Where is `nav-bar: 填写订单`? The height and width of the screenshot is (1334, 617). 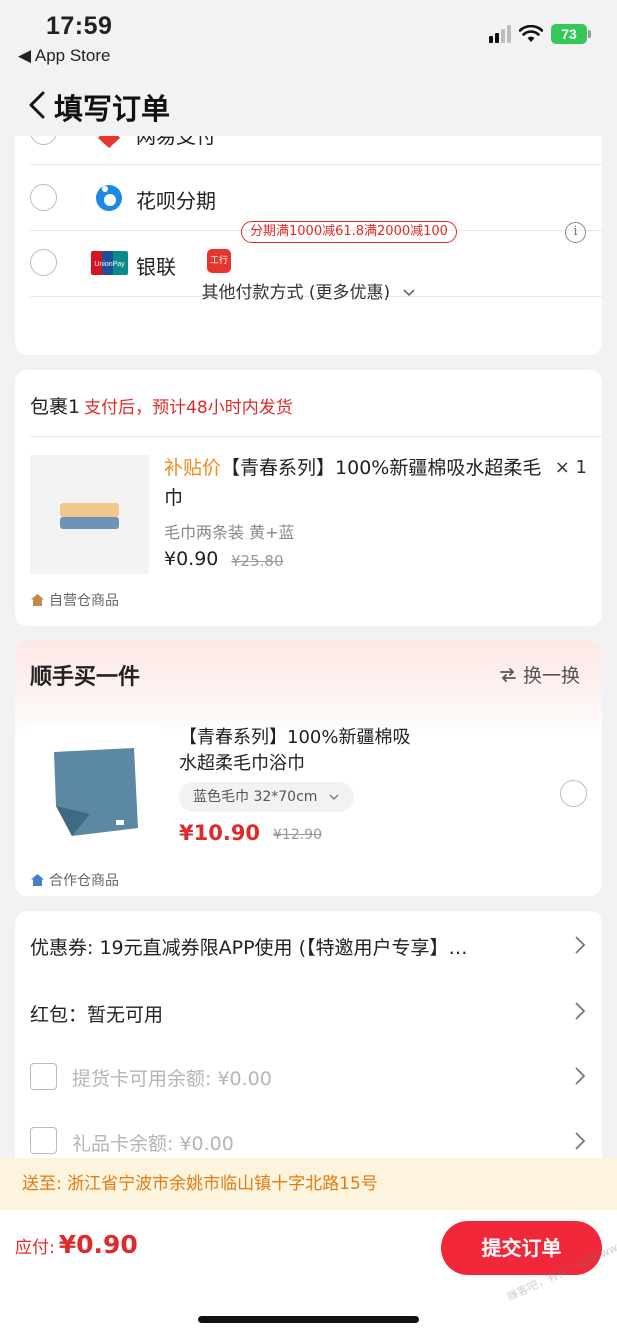 nav-bar: 填写订单 is located at coordinates (308, 106).